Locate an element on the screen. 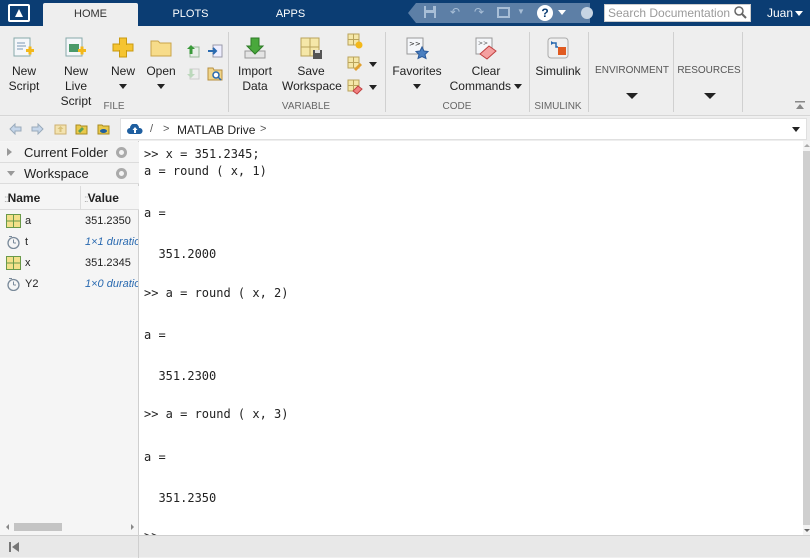  clear-workspace-caret-icon is located at coordinates (373, 87).